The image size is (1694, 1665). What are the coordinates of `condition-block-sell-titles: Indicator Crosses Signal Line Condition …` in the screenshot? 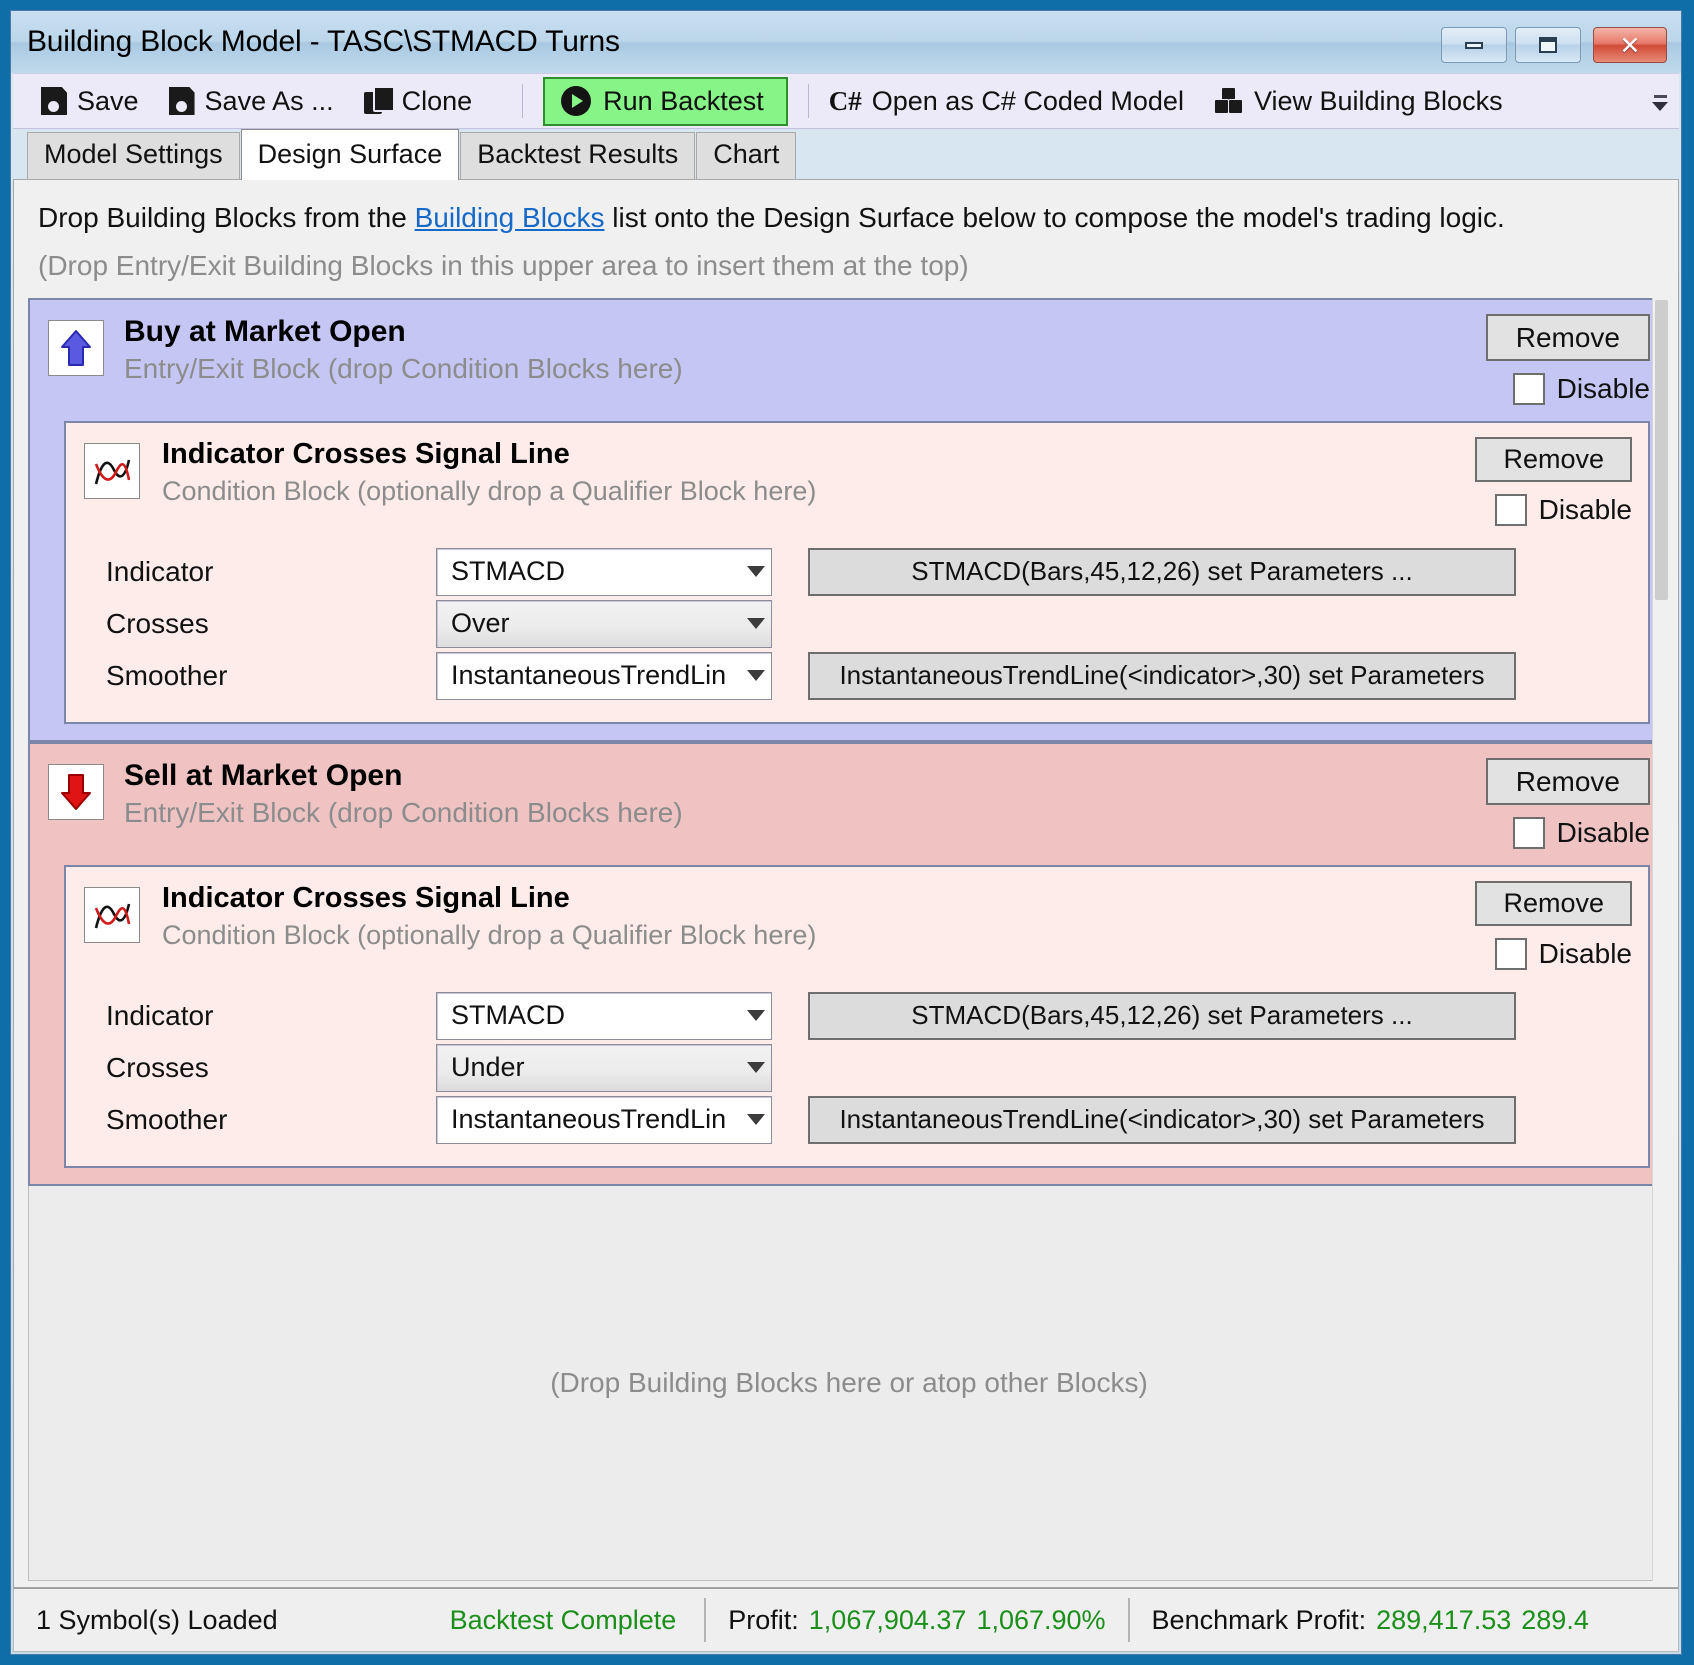 It's located at (818, 915).